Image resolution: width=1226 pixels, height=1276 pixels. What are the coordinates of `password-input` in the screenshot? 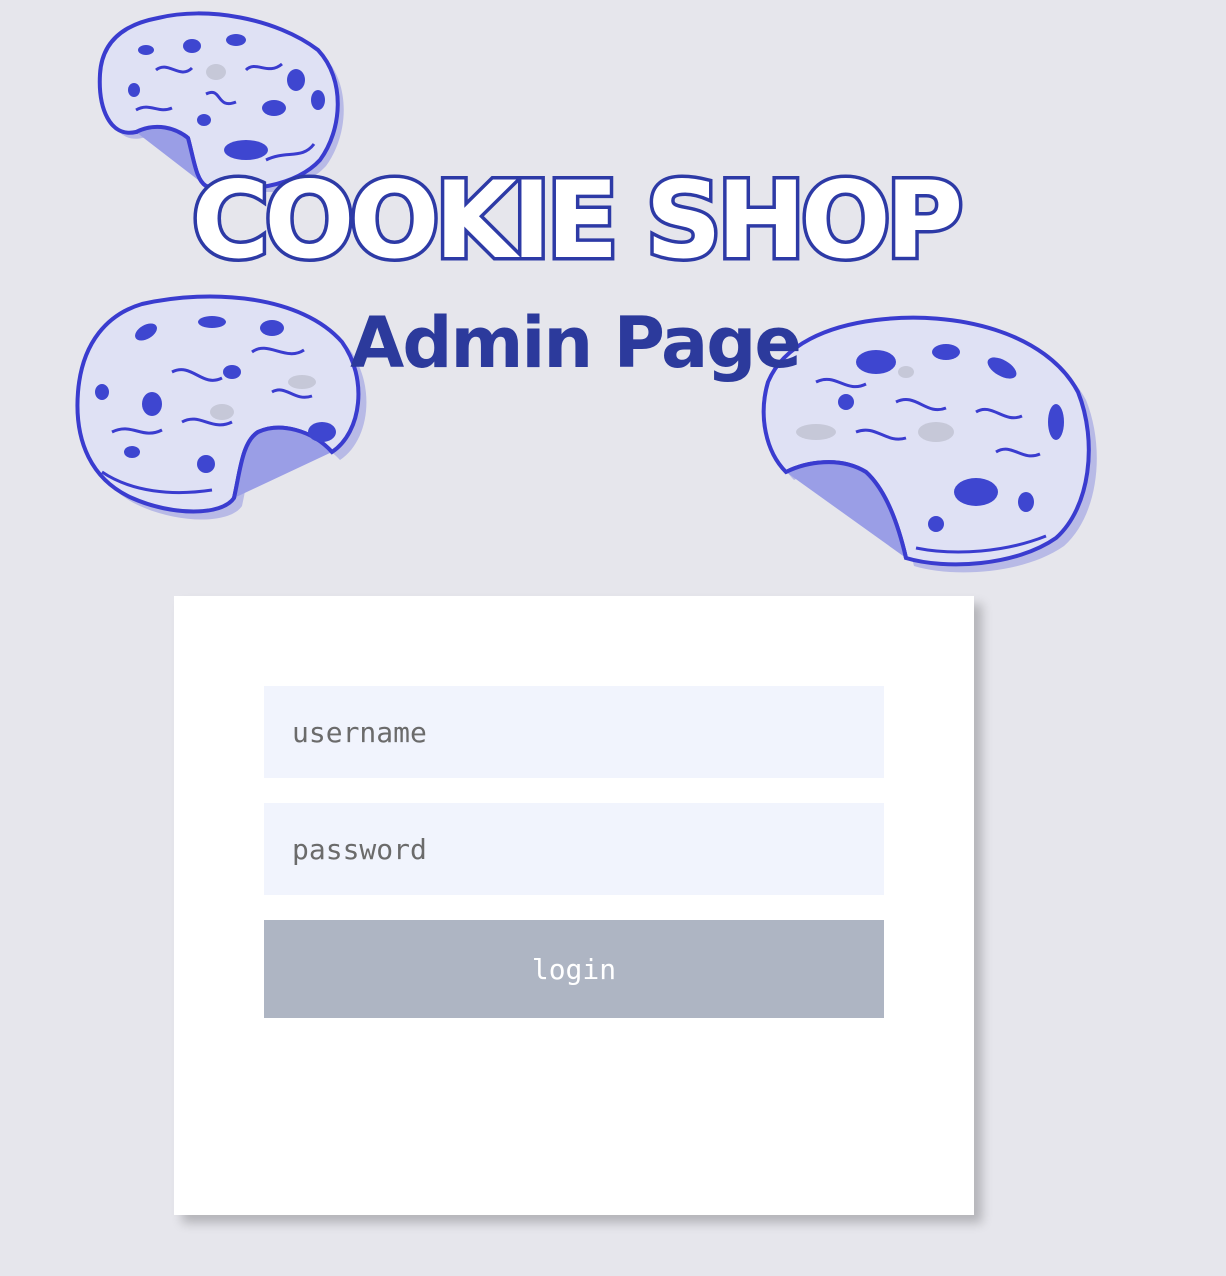 It's located at (574, 849).